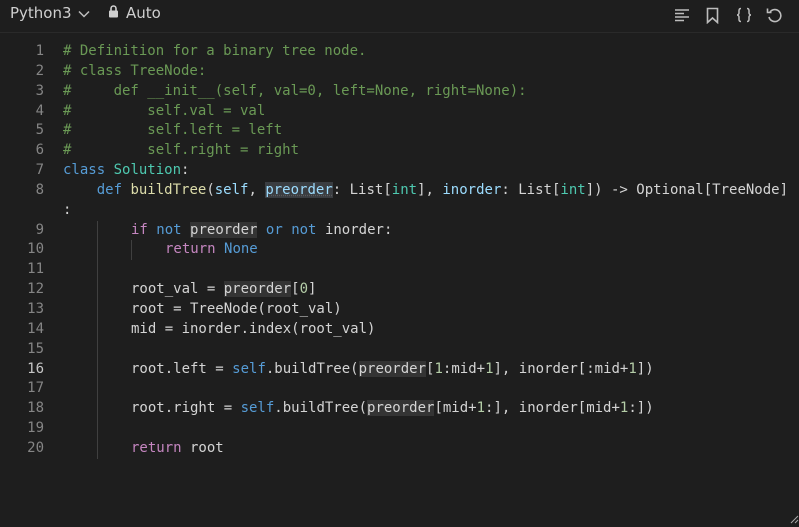  What do you see at coordinates (399, 72) in the screenshot?
I see `code-line: 2 # class TreeNode:` at bounding box center [399, 72].